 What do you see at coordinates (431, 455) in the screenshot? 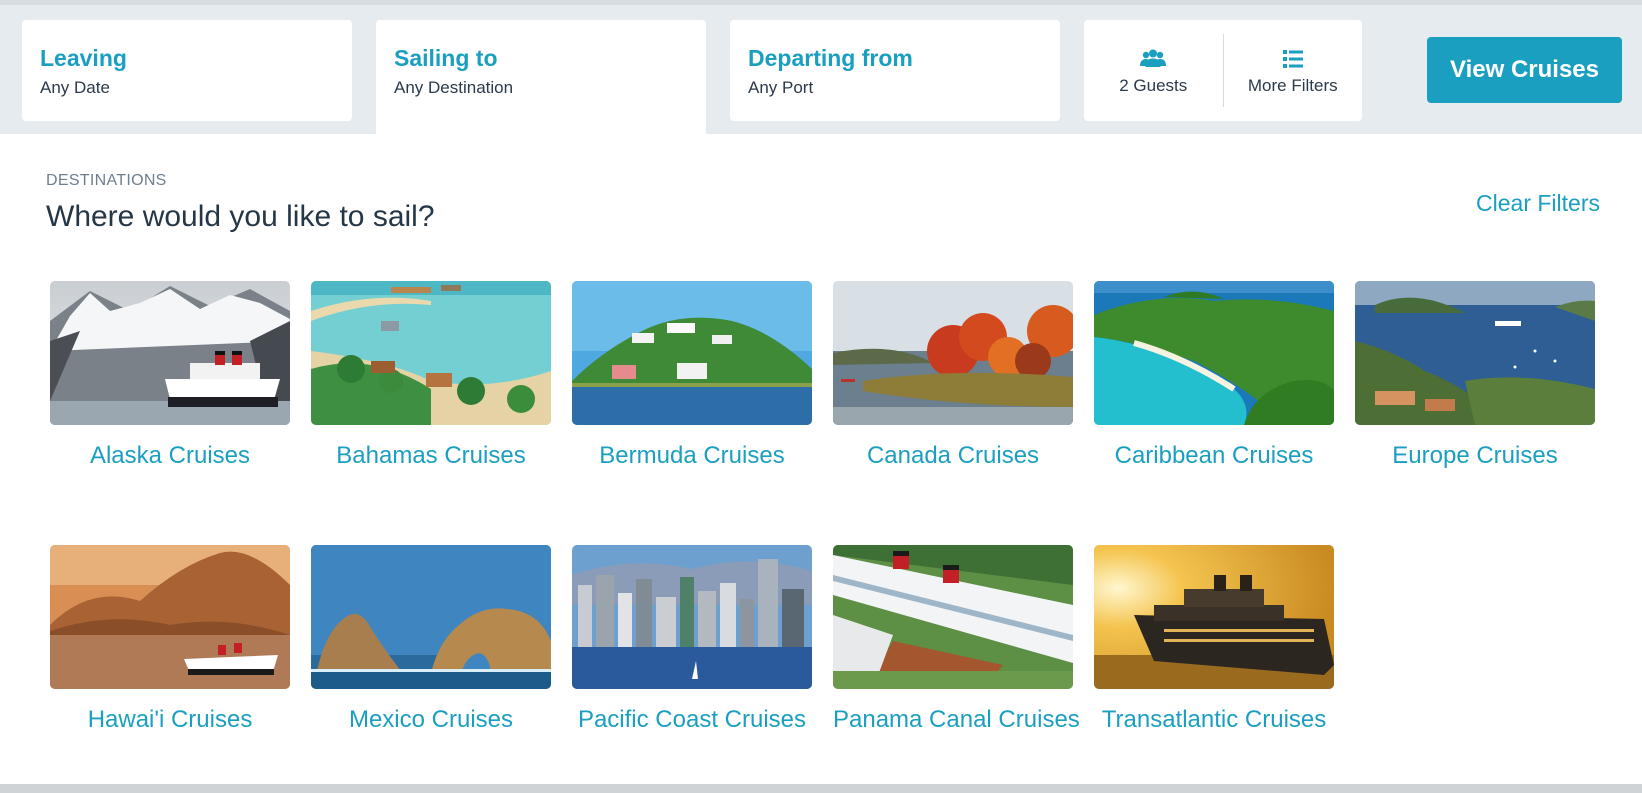
I see `destination-label: Bahamas Cruises` at bounding box center [431, 455].